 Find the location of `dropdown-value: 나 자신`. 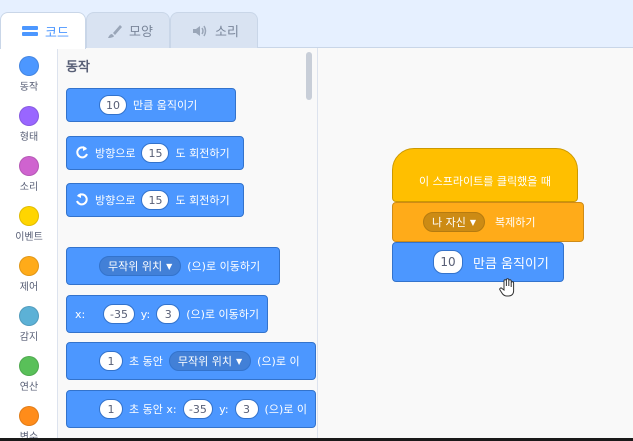

dropdown-value: 나 자신 is located at coordinates (449, 222).